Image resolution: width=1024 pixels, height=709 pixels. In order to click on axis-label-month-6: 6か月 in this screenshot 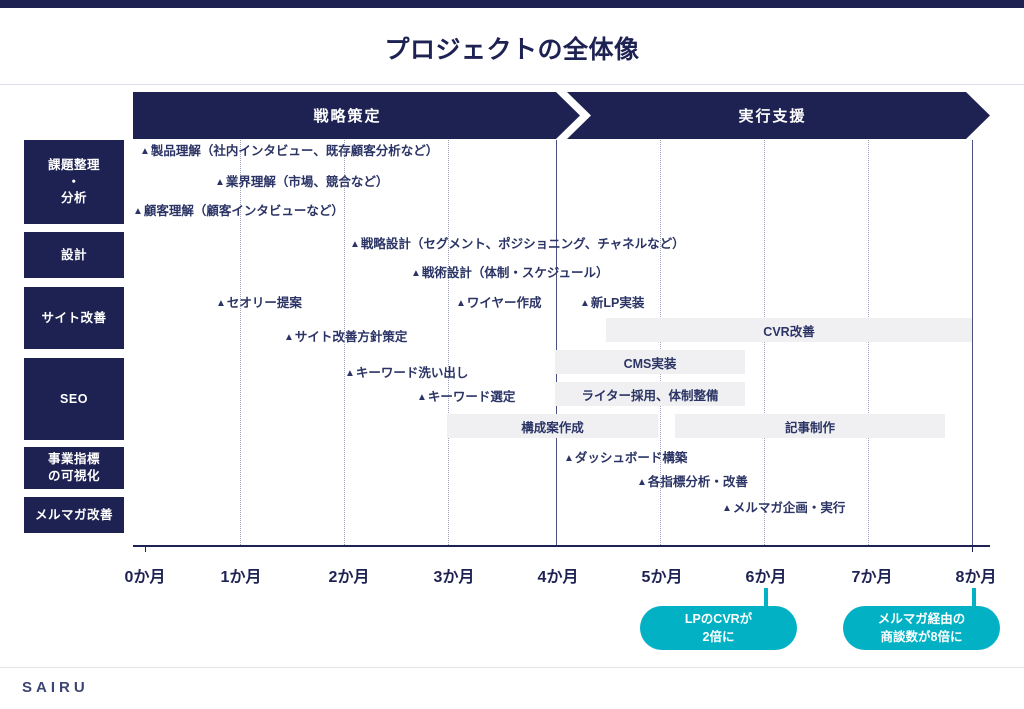, I will do `click(766, 577)`.